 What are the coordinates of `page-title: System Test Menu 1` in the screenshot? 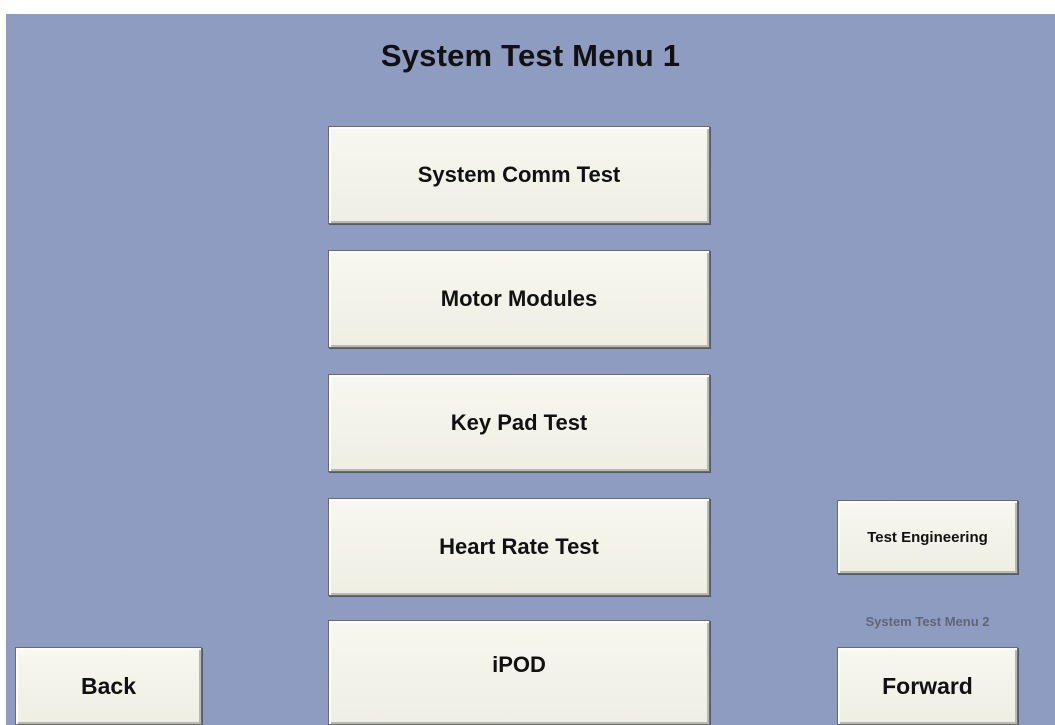 It's located at (530, 55).